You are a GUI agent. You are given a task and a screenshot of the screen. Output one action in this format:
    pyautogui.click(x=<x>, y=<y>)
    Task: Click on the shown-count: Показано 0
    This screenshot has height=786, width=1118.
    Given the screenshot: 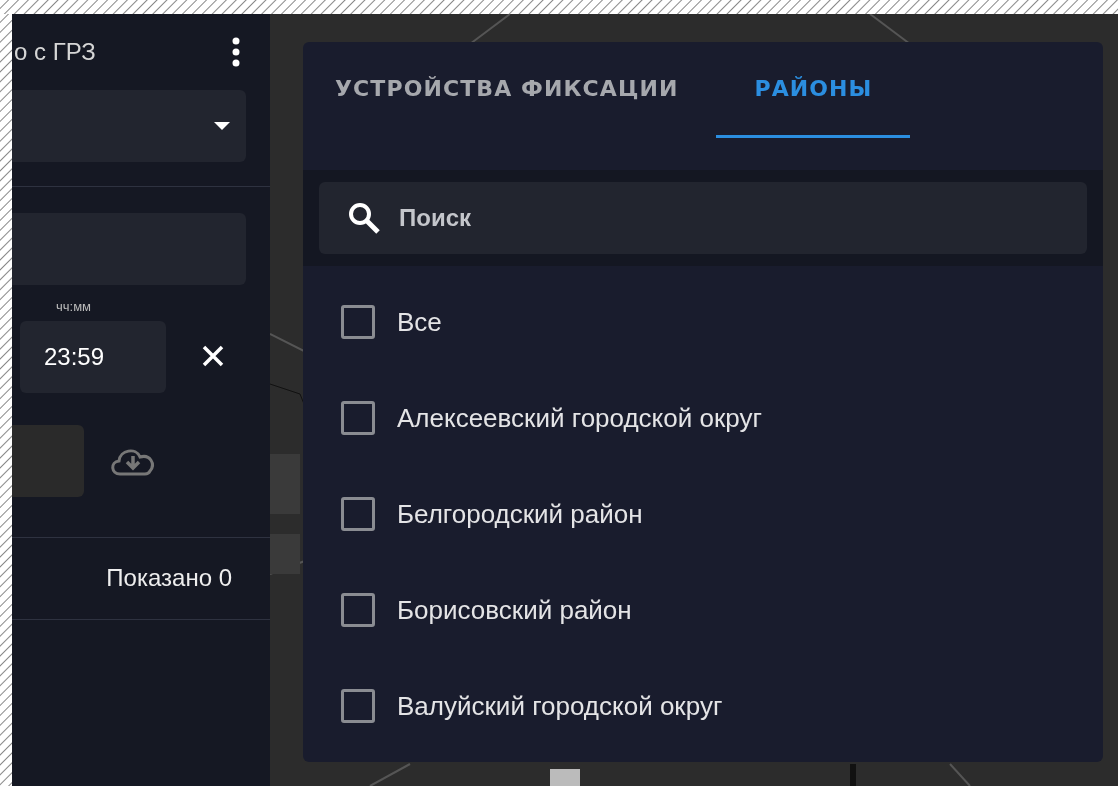 What is the action you would take?
    pyautogui.click(x=169, y=578)
    